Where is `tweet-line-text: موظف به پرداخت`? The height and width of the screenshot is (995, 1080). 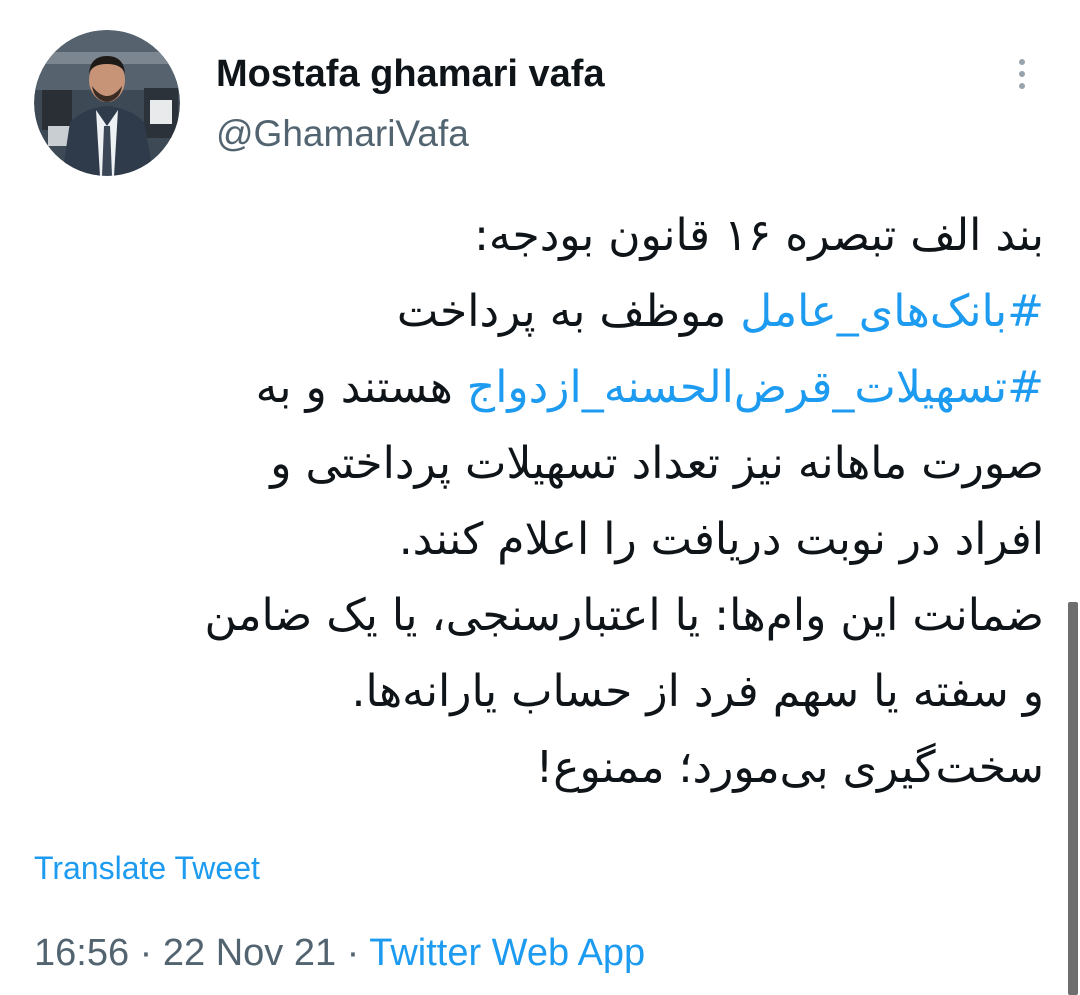
tweet-line-text: موظف به پرداخت is located at coordinates (568, 311).